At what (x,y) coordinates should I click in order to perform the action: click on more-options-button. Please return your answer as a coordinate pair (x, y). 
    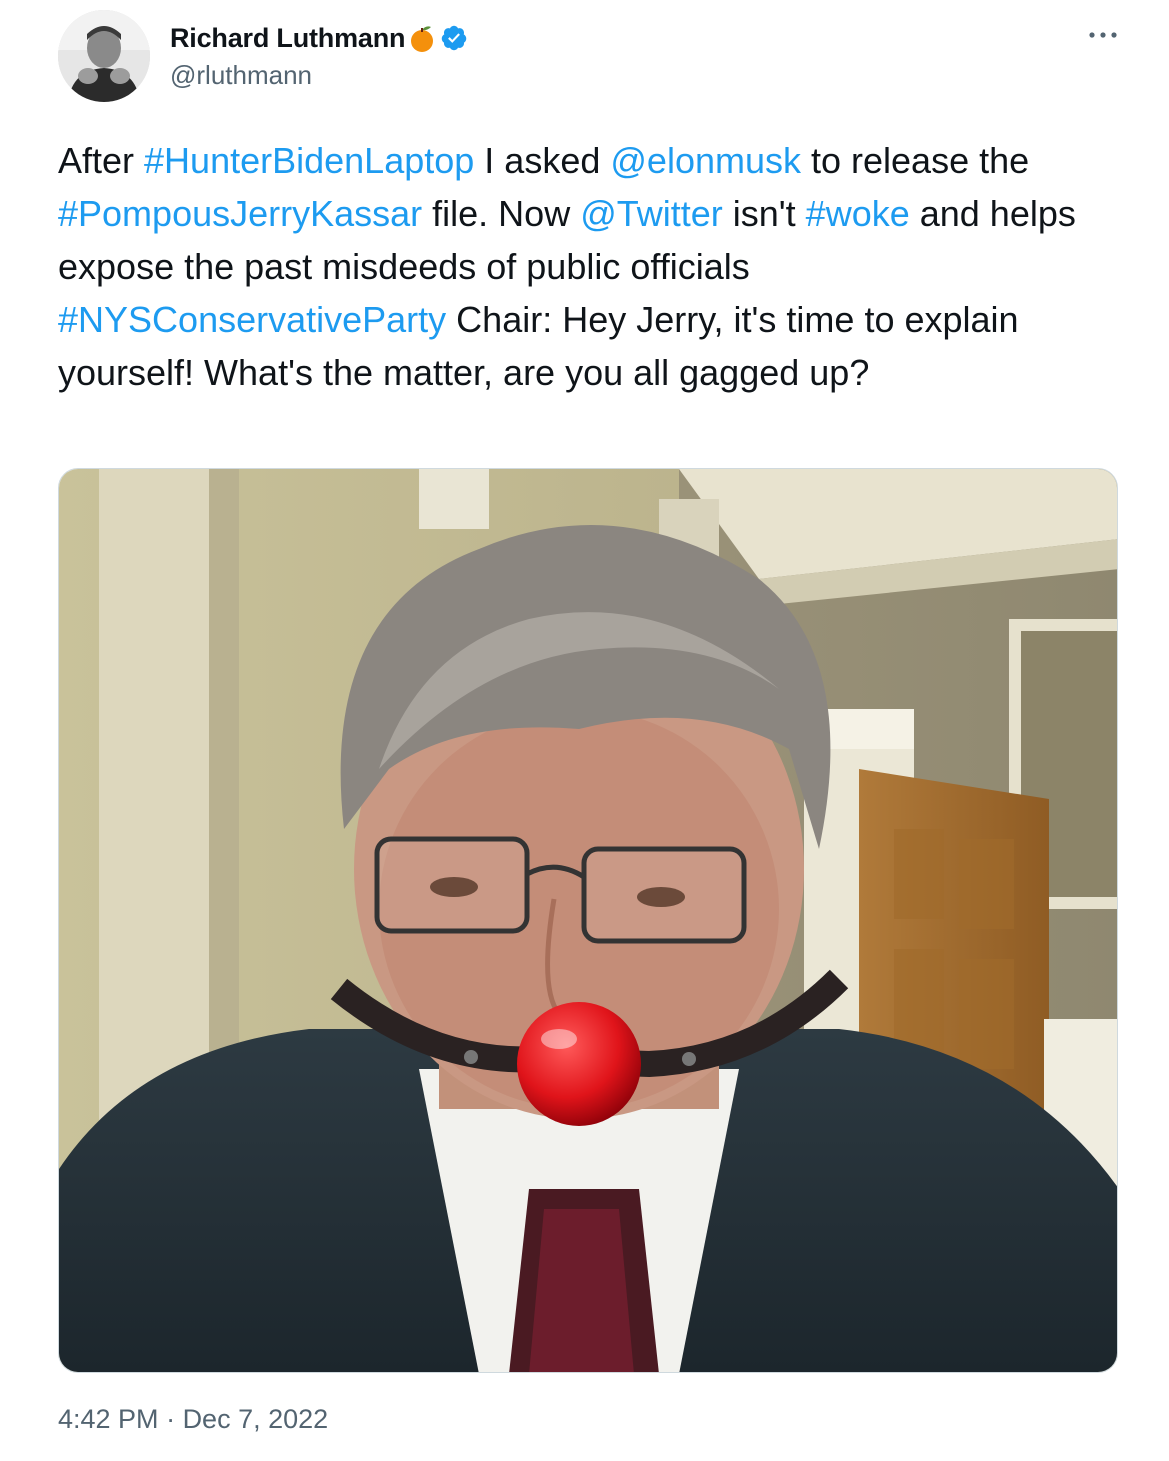
    Looking at the image, I should click on (1103, 35).